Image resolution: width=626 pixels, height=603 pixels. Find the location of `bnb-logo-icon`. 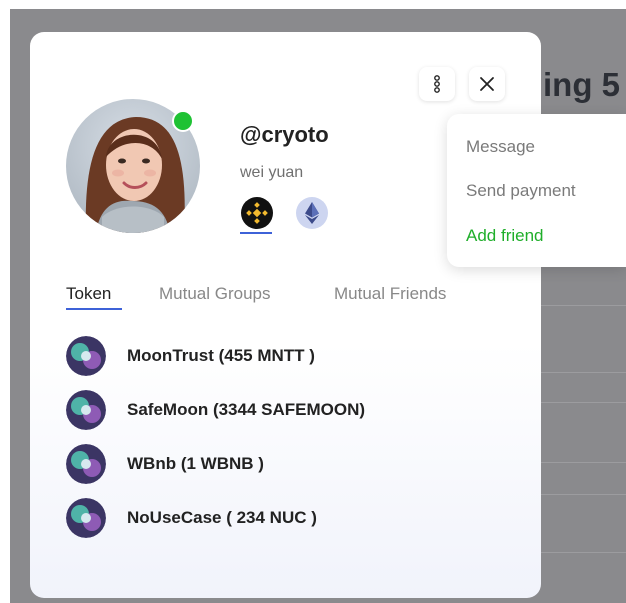

bnb-logo-icon is located at coordinates (257, 213).